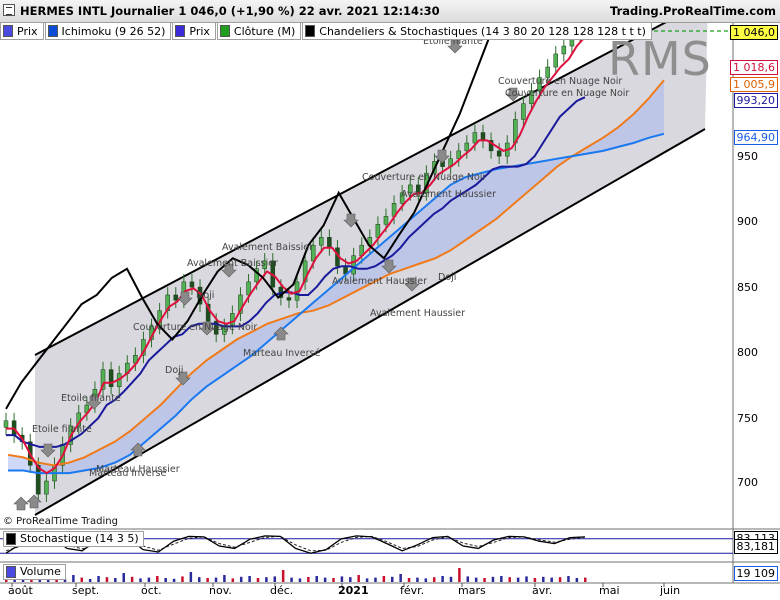 The image size is (780, 600). What do you see at coordinates (754, 84) in the screenshot?
I see `price-tag-senkou: 1 005,9` at bounding box center [754, 84].